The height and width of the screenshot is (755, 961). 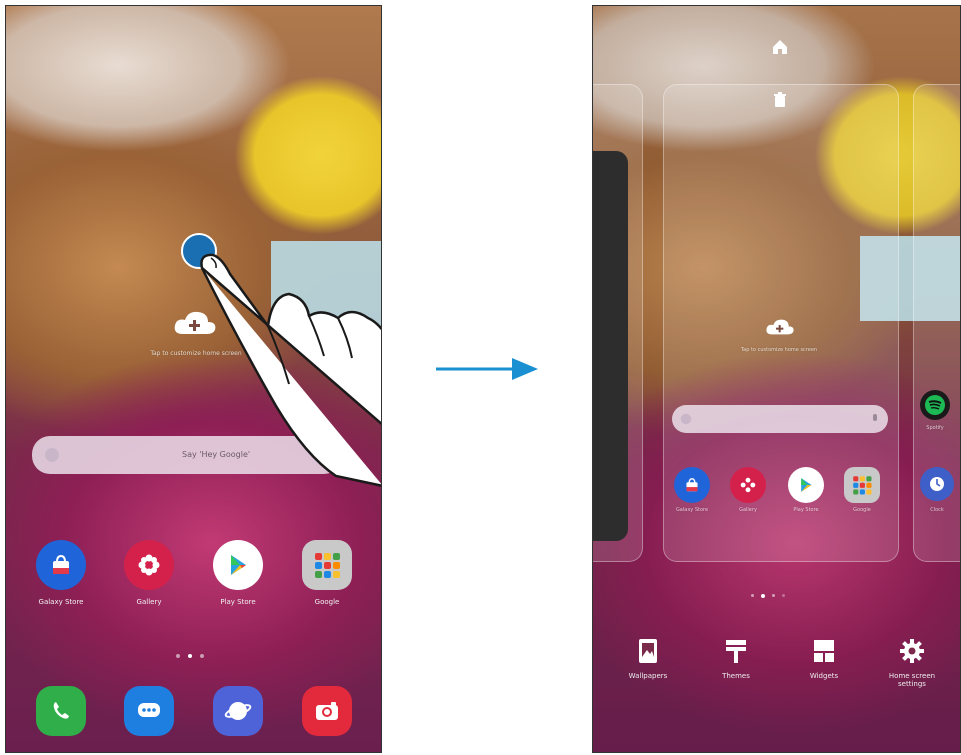 What do you see at coordinates (824, 676) in the screenshot?
I see `toolbar-label: Widgets` at bounding box center [824, 676].